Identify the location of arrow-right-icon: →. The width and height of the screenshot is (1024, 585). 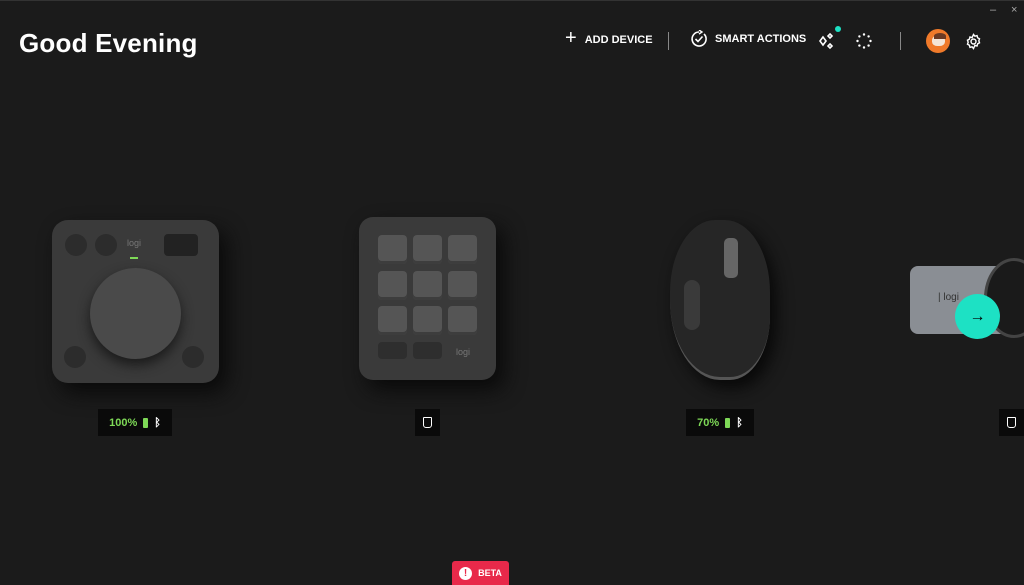
(977, 316).